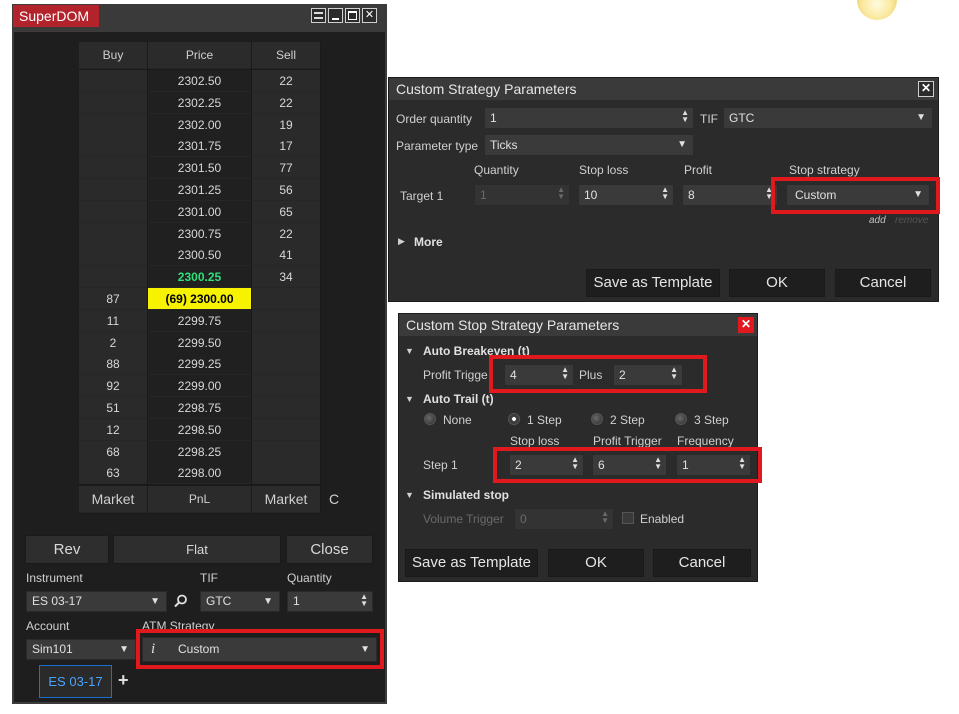 This screenshot has height=714, width=959. Describe the element at coordinates (199, 299) in the screenshot. I see `position-price-cell: (69) 2300.00` at that location.